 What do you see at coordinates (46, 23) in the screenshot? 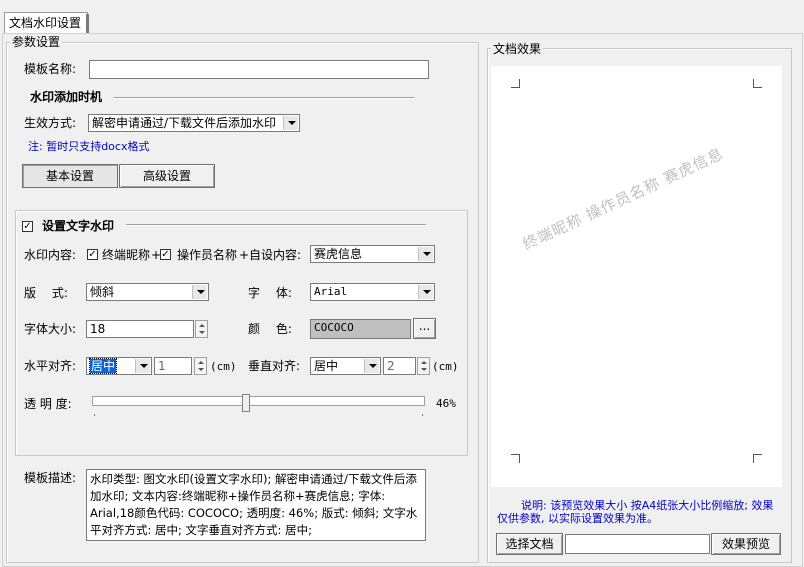
I see `tab-document-watermark: 文档水印设置` at bounding box center [46, 23].